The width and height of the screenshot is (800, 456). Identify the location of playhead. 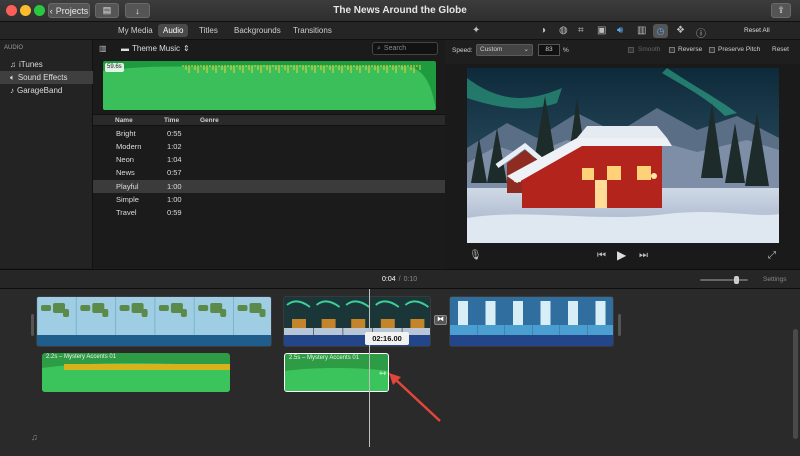
(369, 368).